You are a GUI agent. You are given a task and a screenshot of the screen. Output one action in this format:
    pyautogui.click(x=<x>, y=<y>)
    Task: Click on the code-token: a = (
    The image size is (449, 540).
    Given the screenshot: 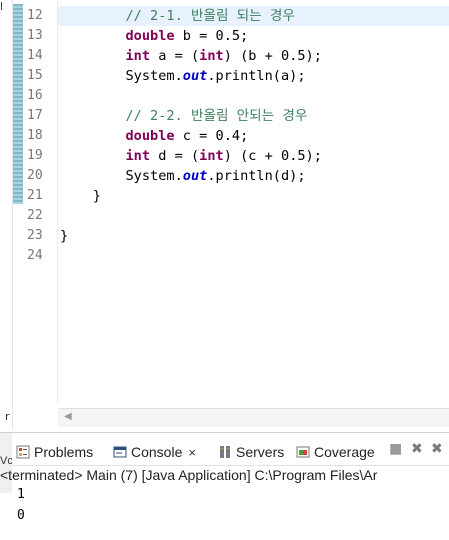 What is the action you would take?
    pyautogui.click(x=175, y=56)
    